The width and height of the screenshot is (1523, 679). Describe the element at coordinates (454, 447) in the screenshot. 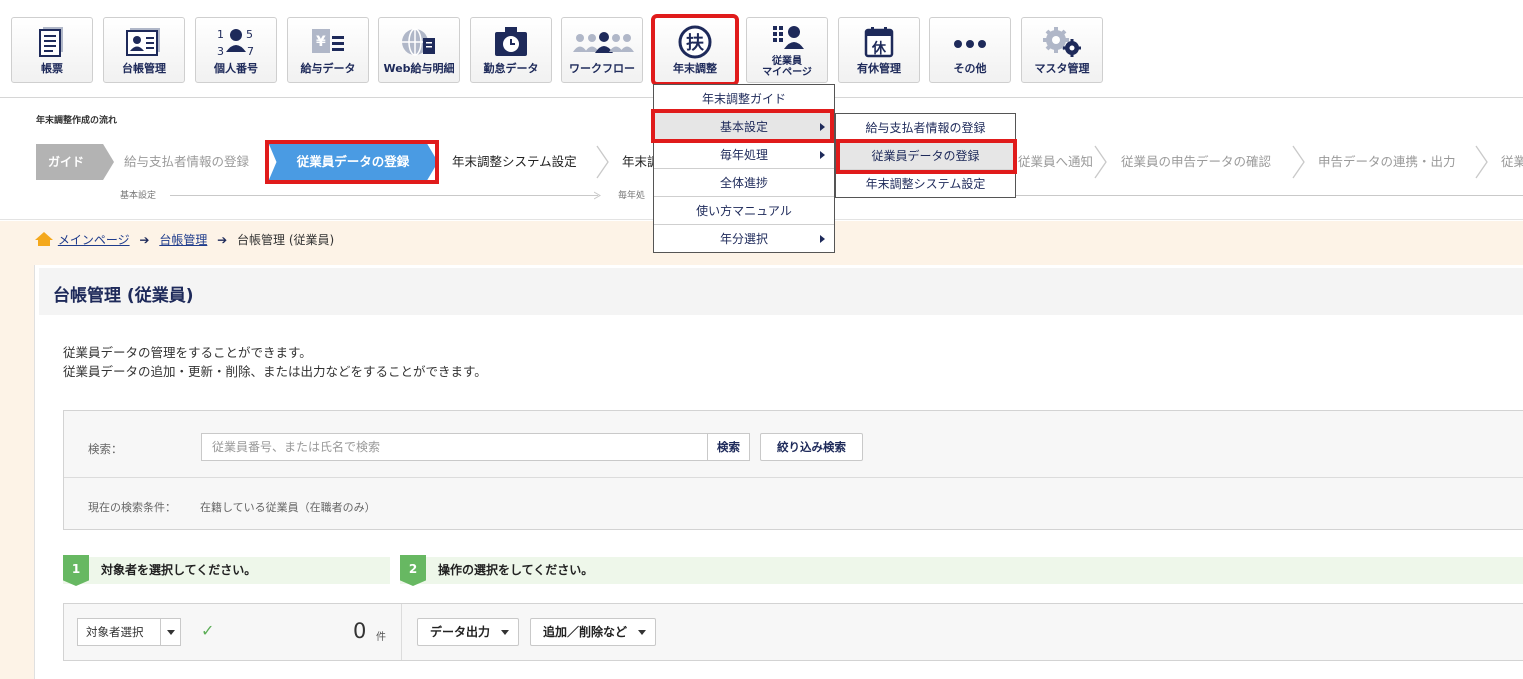

I see `search-input` at that location.